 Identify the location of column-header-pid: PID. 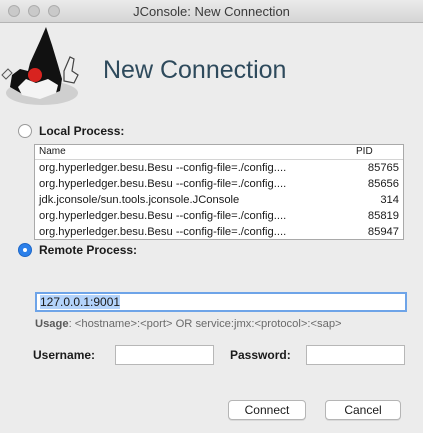
(364, 151).